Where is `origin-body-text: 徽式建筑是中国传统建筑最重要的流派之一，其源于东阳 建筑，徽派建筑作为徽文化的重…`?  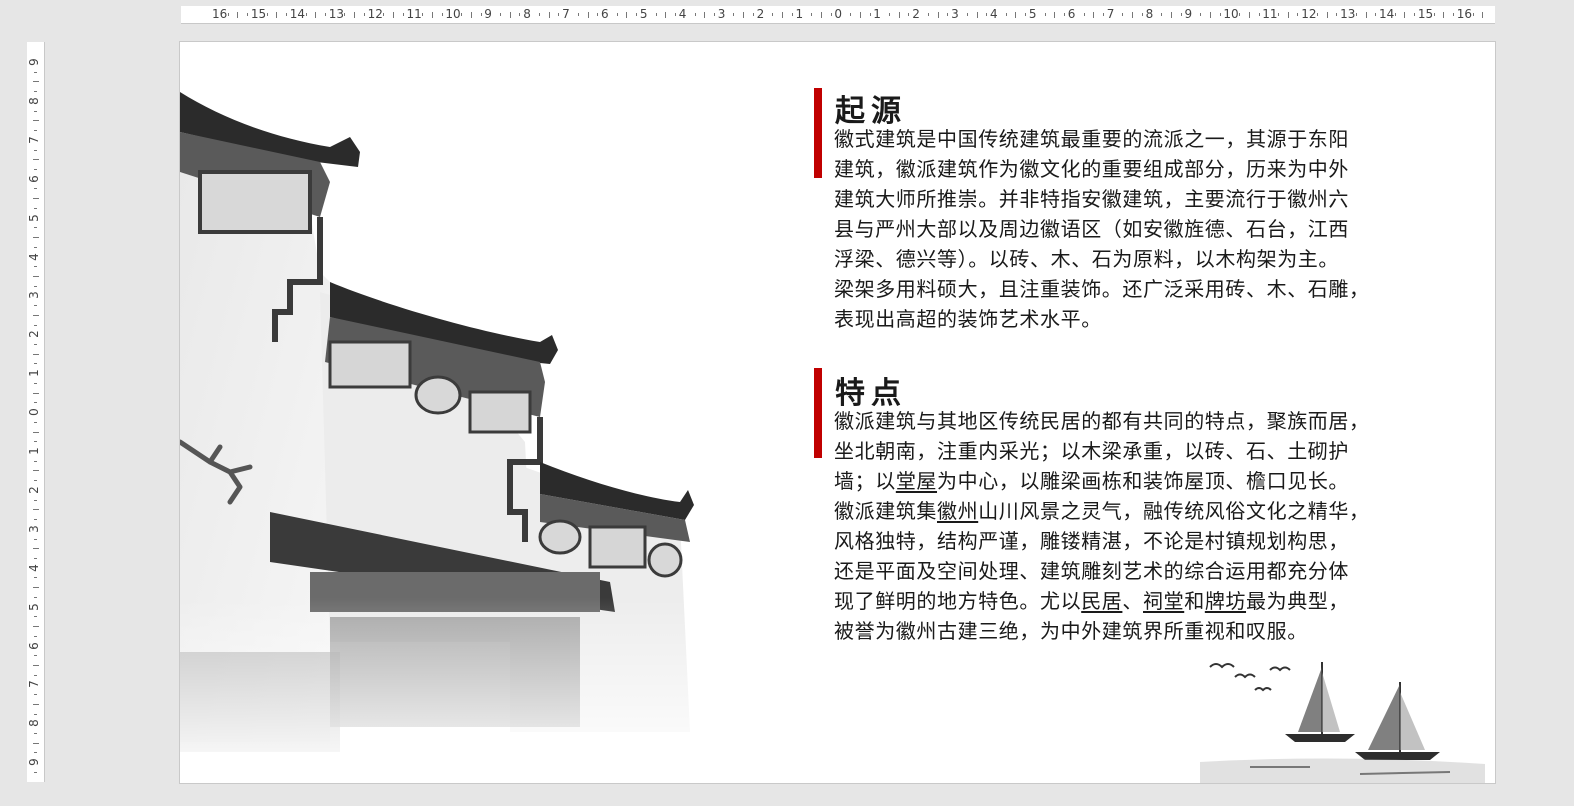
origin-body-text: 徽式建筑是中国传统建筑最重要的流派之一，其源于东阳 建筑，徽派建筑作为徽文化的重… is located at coordinates (1139, 229).